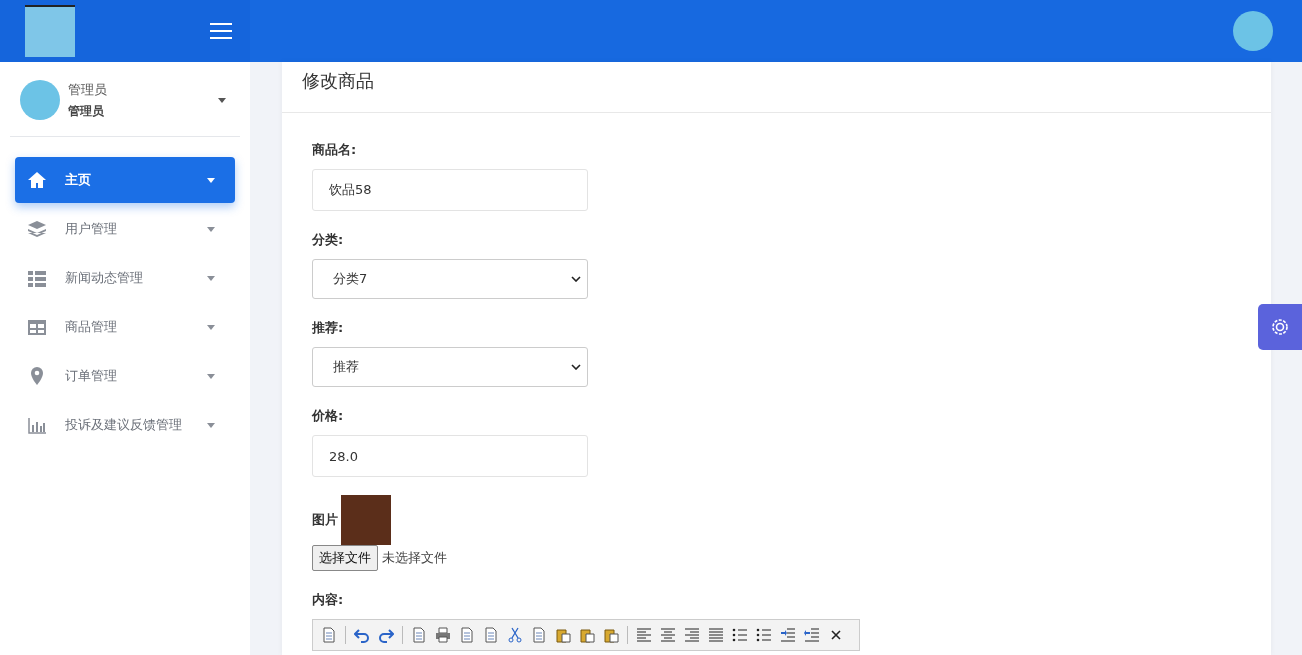  I want to click on outdent-icon, so click(812, 635).